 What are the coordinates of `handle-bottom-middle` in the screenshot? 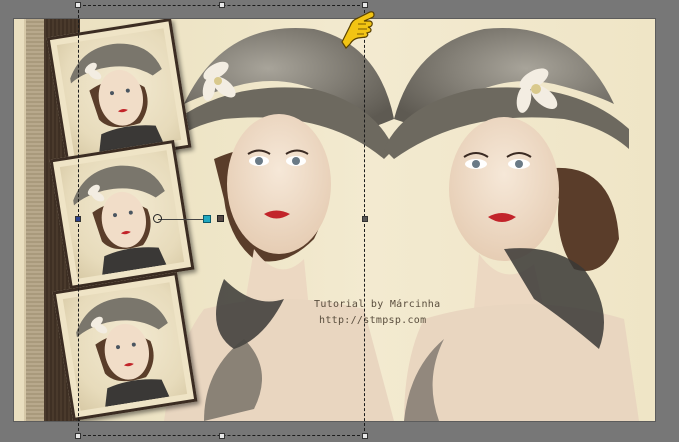 It's located at (222, 436).